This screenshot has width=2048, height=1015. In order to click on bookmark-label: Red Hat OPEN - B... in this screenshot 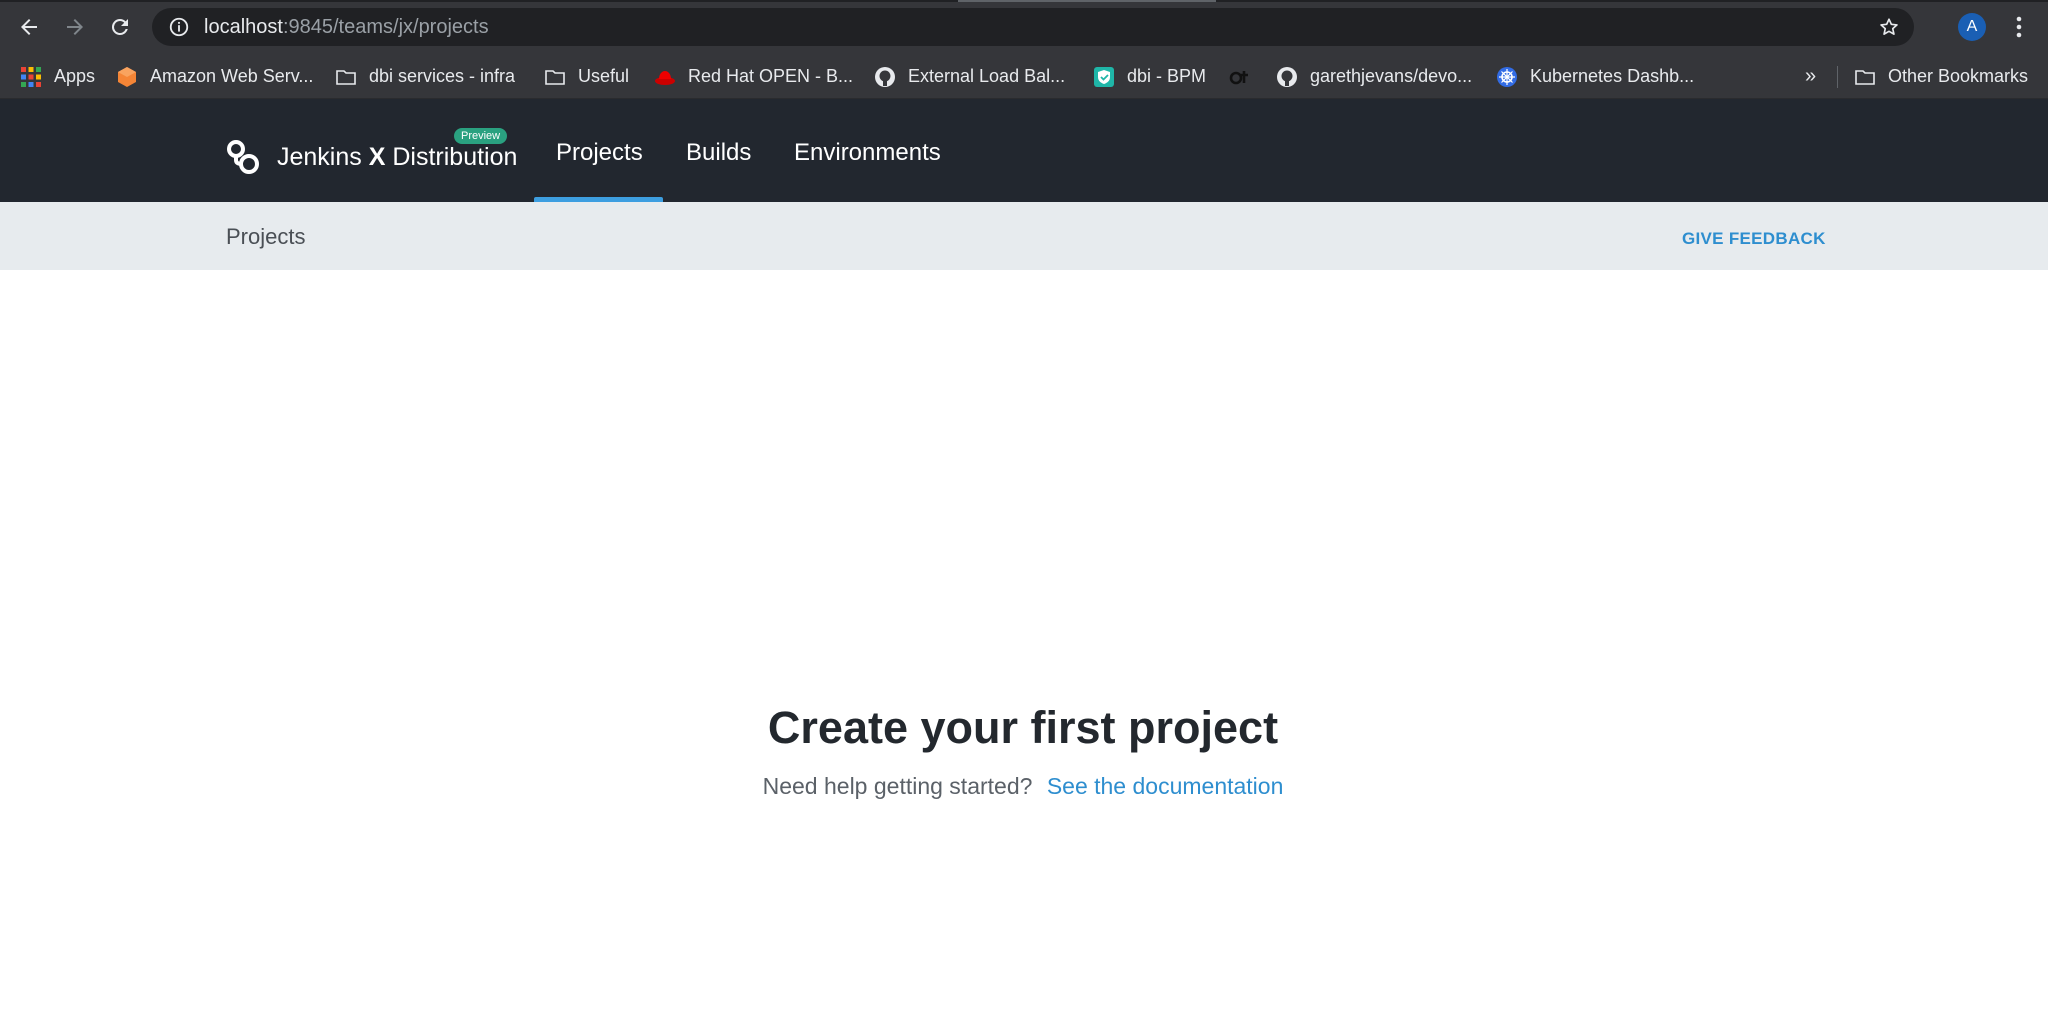, I will do `click(771, 76)`.